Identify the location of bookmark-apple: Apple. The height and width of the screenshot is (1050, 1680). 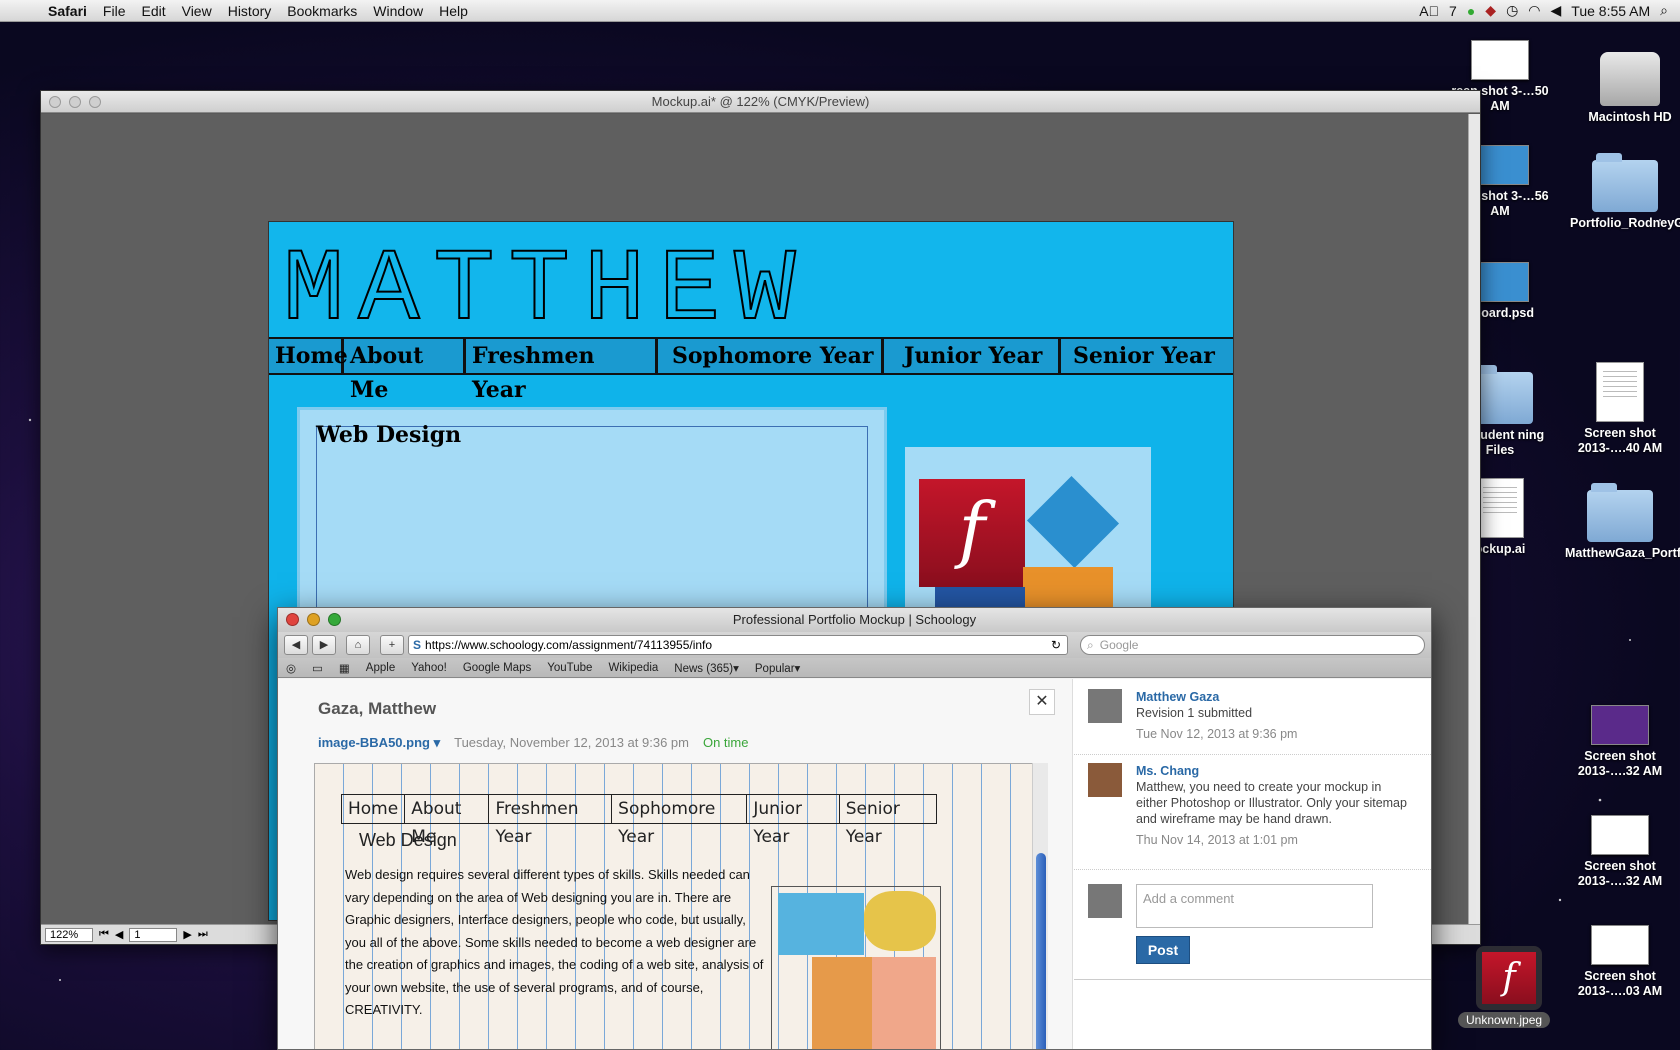
(380, 668).